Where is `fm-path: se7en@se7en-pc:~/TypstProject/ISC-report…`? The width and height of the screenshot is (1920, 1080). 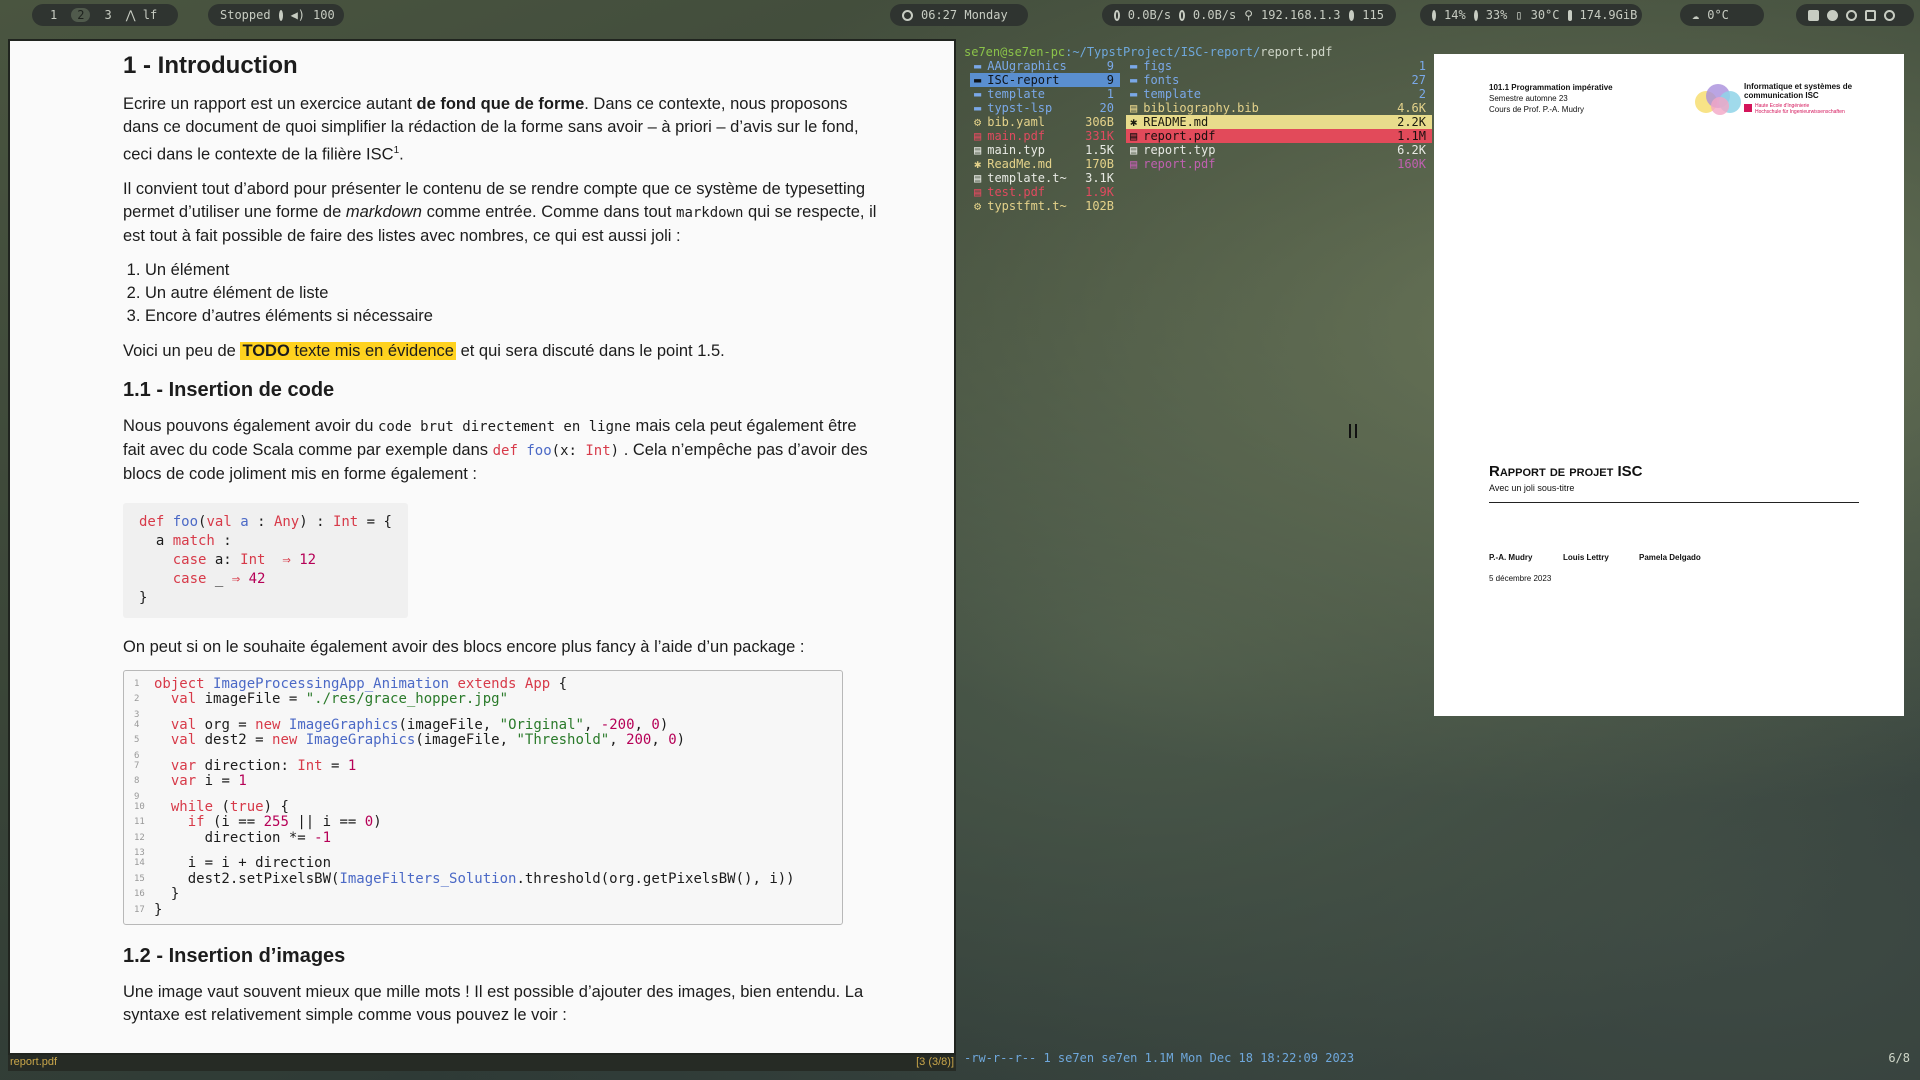
fm-path: se7en@se7en-pc:~/TypstProject/ISC-report… is located at coordinates (1148, 52).